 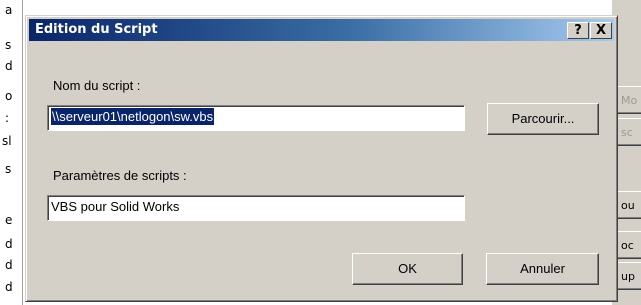 I want to click on help-button: ?, so click(x=578, y=30).